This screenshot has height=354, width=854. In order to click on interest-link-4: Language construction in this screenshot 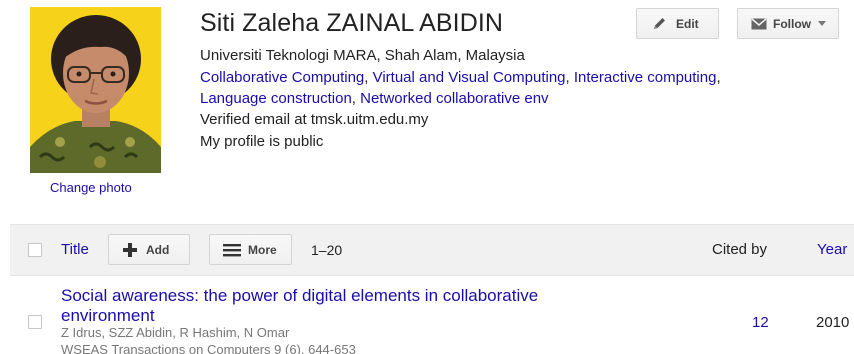, I will do `click(276, 98)`.